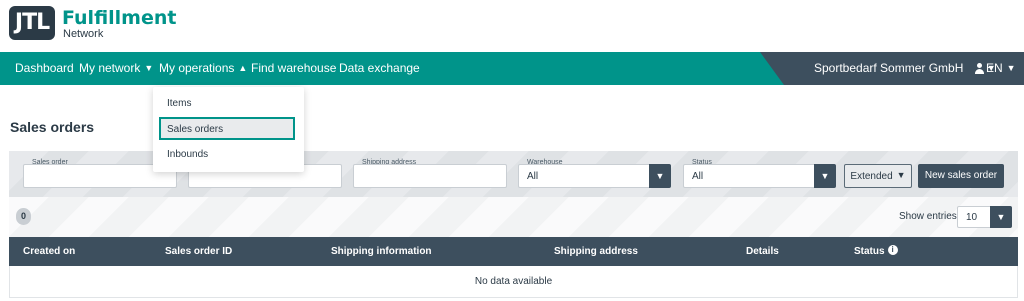  I want to click on shipping-address-input, so click(430, 176).